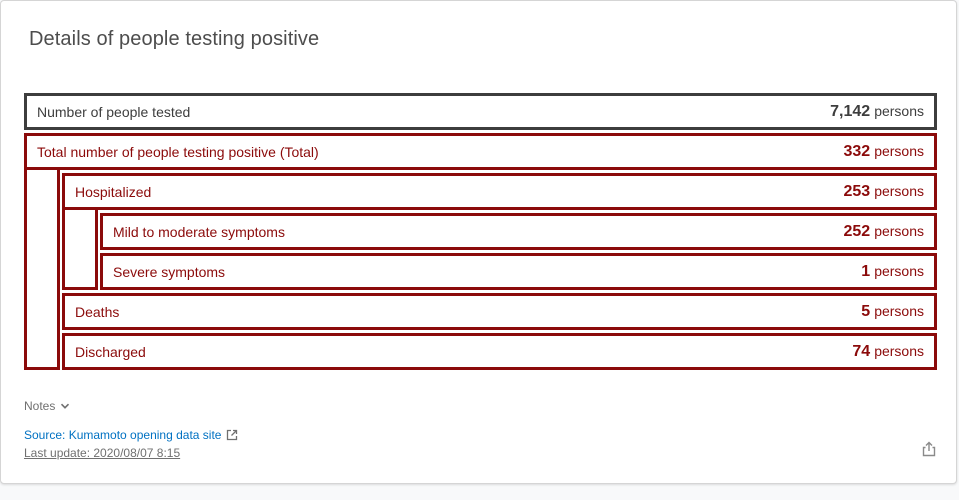 Image resolution: width=959 pixels, height=500 pixels. Describe the element at coordinates (499, 311) in the screenshot. I see `deaths-row: Deaths 5 persons` at that location.